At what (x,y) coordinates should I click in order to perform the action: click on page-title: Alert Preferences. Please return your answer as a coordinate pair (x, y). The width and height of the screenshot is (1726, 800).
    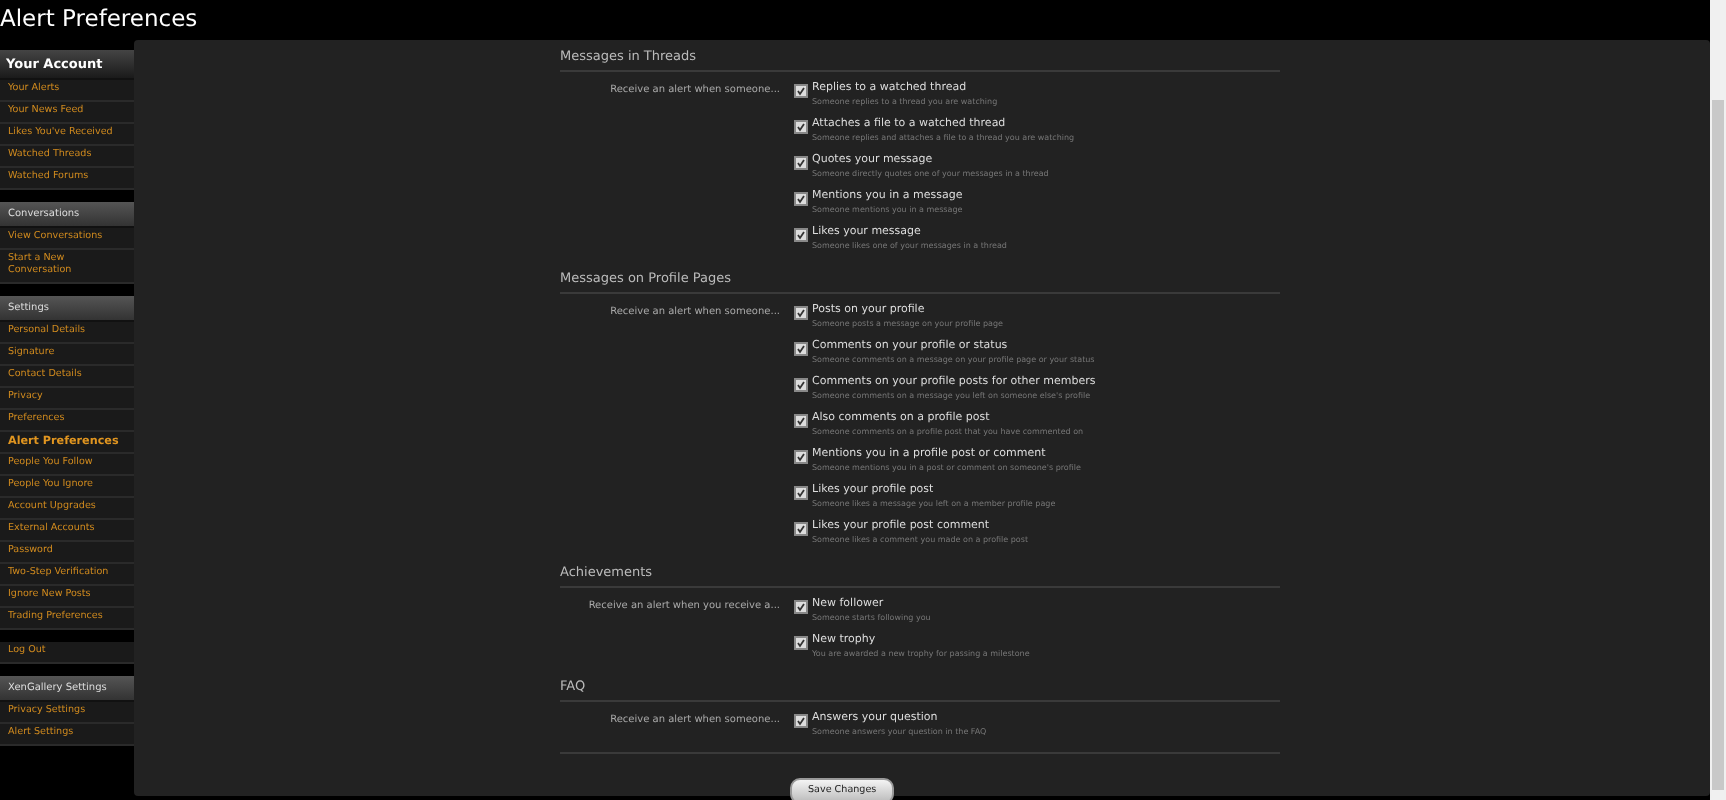
    Looking at the image, I should click on (100, 19).